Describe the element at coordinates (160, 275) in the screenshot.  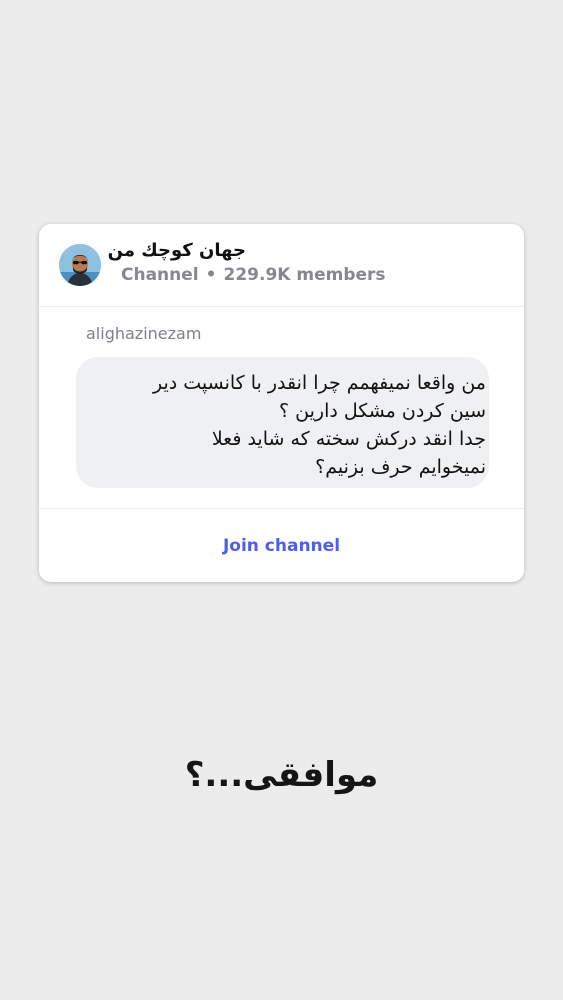
I see `channel-type: Channel` at that location.